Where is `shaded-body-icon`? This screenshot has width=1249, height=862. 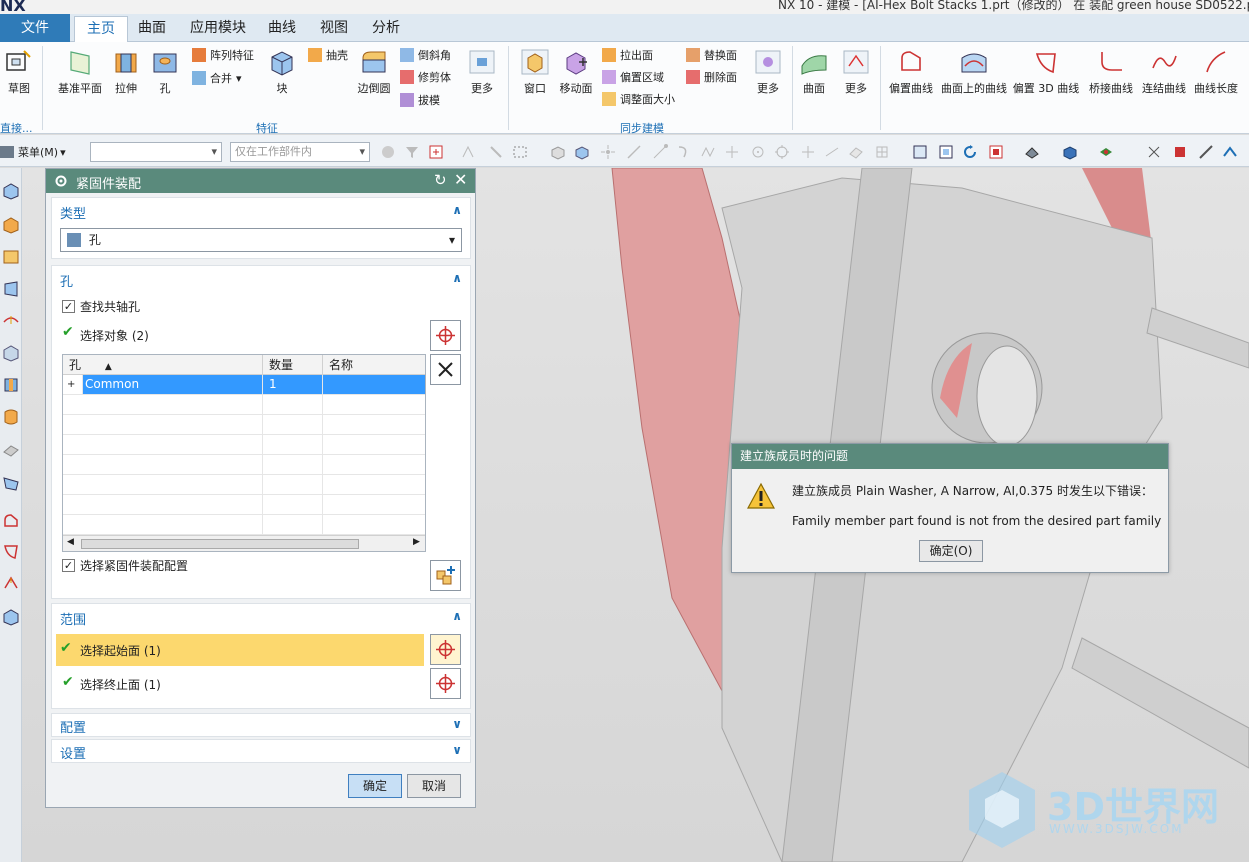 shaded-body-icon is located at coordinates (1070, 152).